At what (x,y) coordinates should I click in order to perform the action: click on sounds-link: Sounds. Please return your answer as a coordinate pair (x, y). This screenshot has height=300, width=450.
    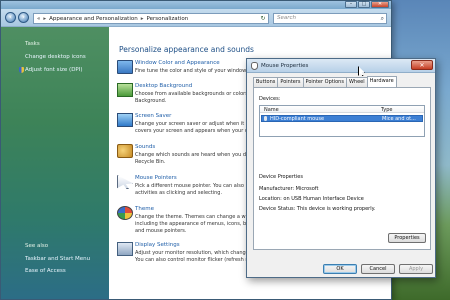
    Looking at the image, I should click on (145, 147).